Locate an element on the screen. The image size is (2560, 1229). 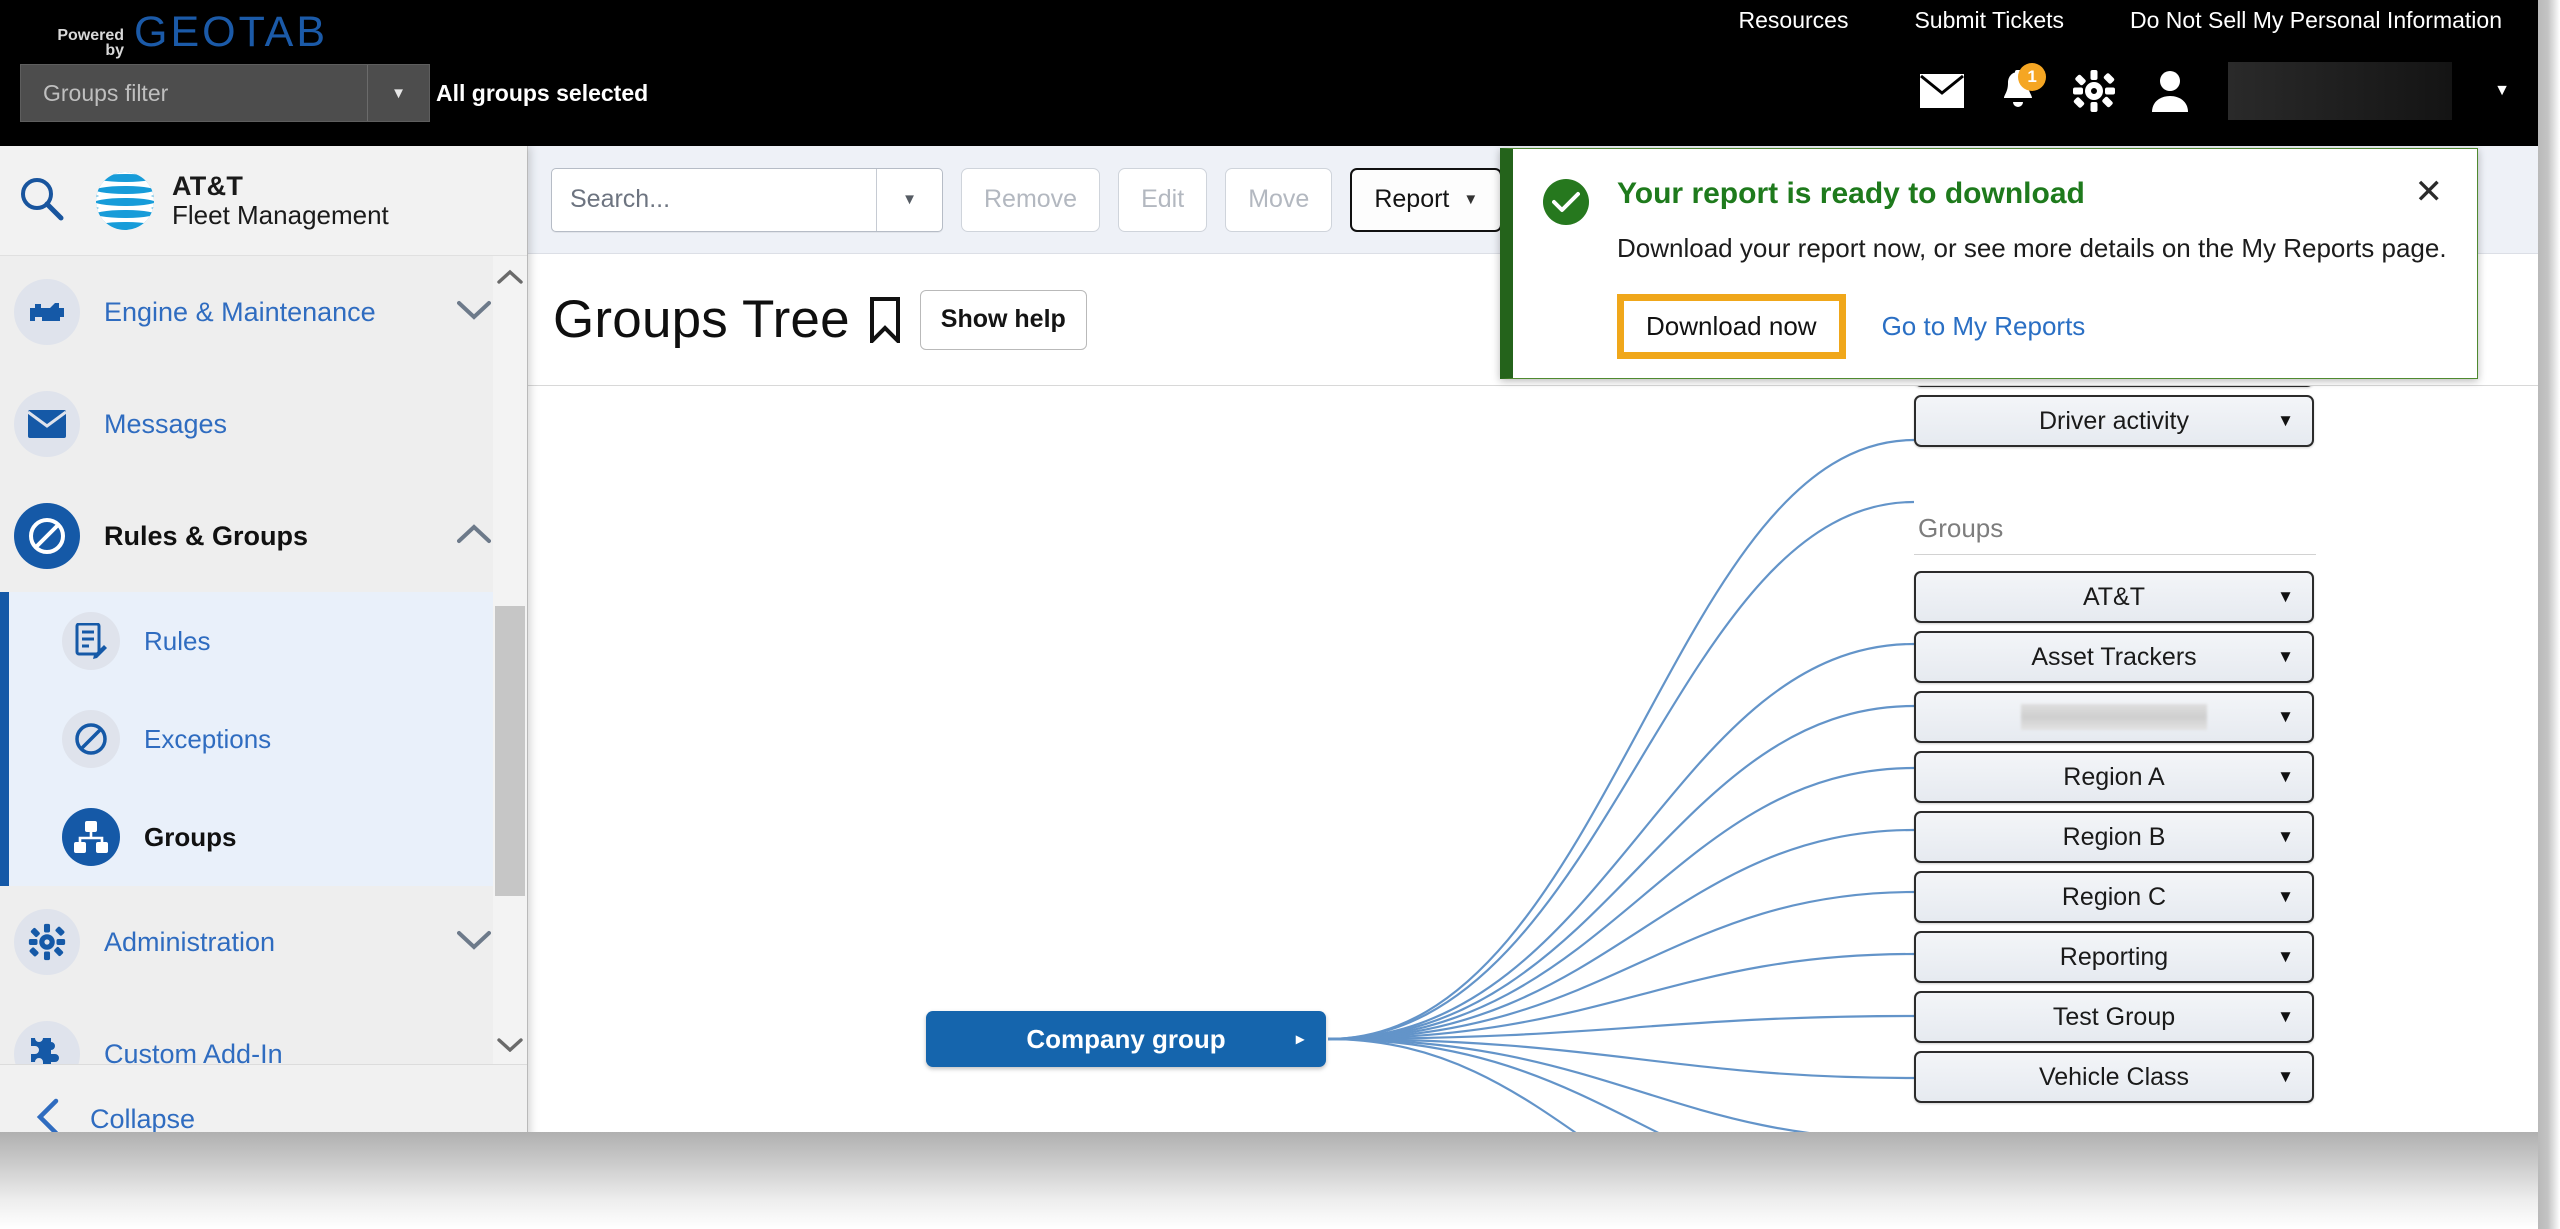
user-icon is located at coordinates (2170, 91).